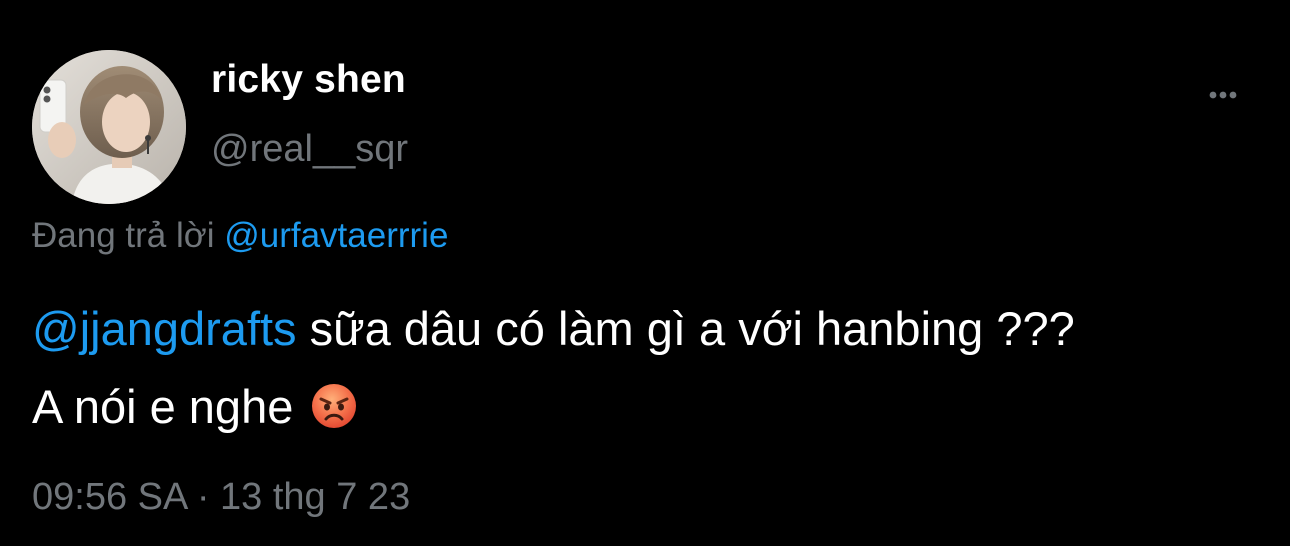 Image resolution: width=1290 pixels, height=546 pixels. What do you see at coordinates (109, 497) in the screenshot?
I see `tweet-time: 09:56 SA` at bounding box center [109, 497].